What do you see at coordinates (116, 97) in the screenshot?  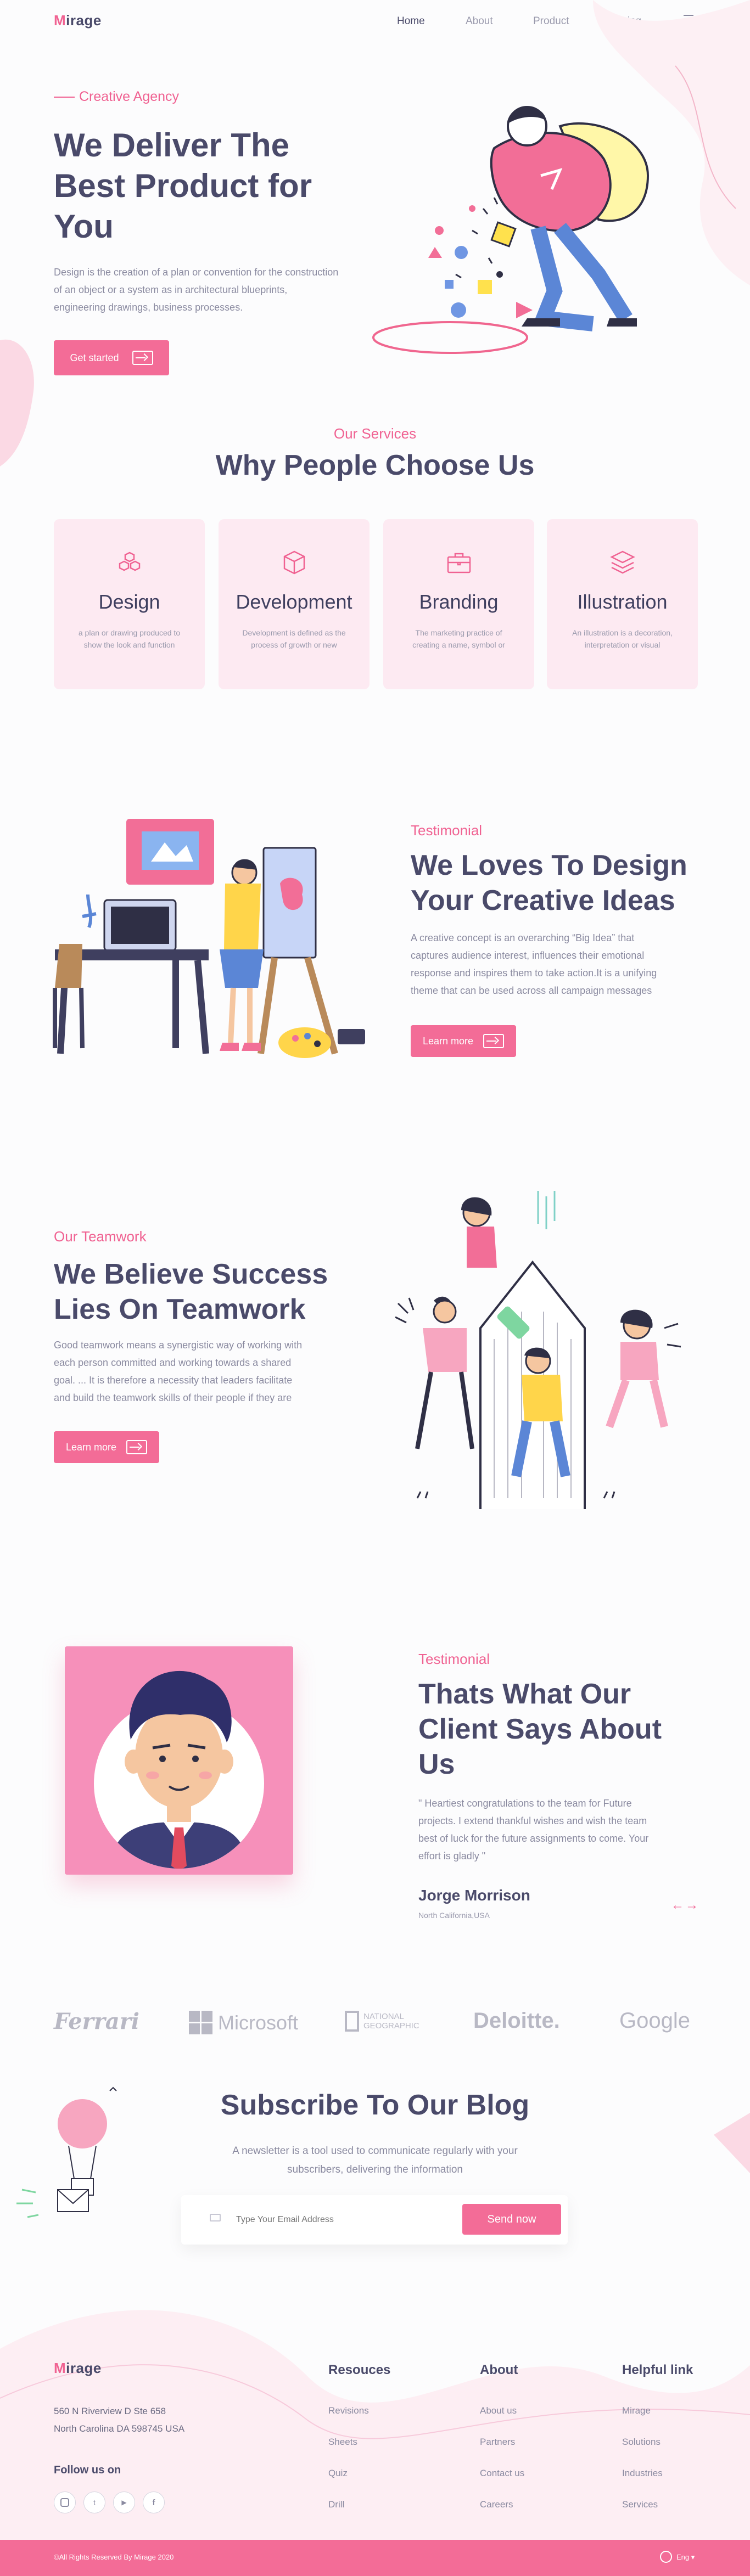 I see `hero-eyebrow: Creative Agency` at bounding box center [116, 97].